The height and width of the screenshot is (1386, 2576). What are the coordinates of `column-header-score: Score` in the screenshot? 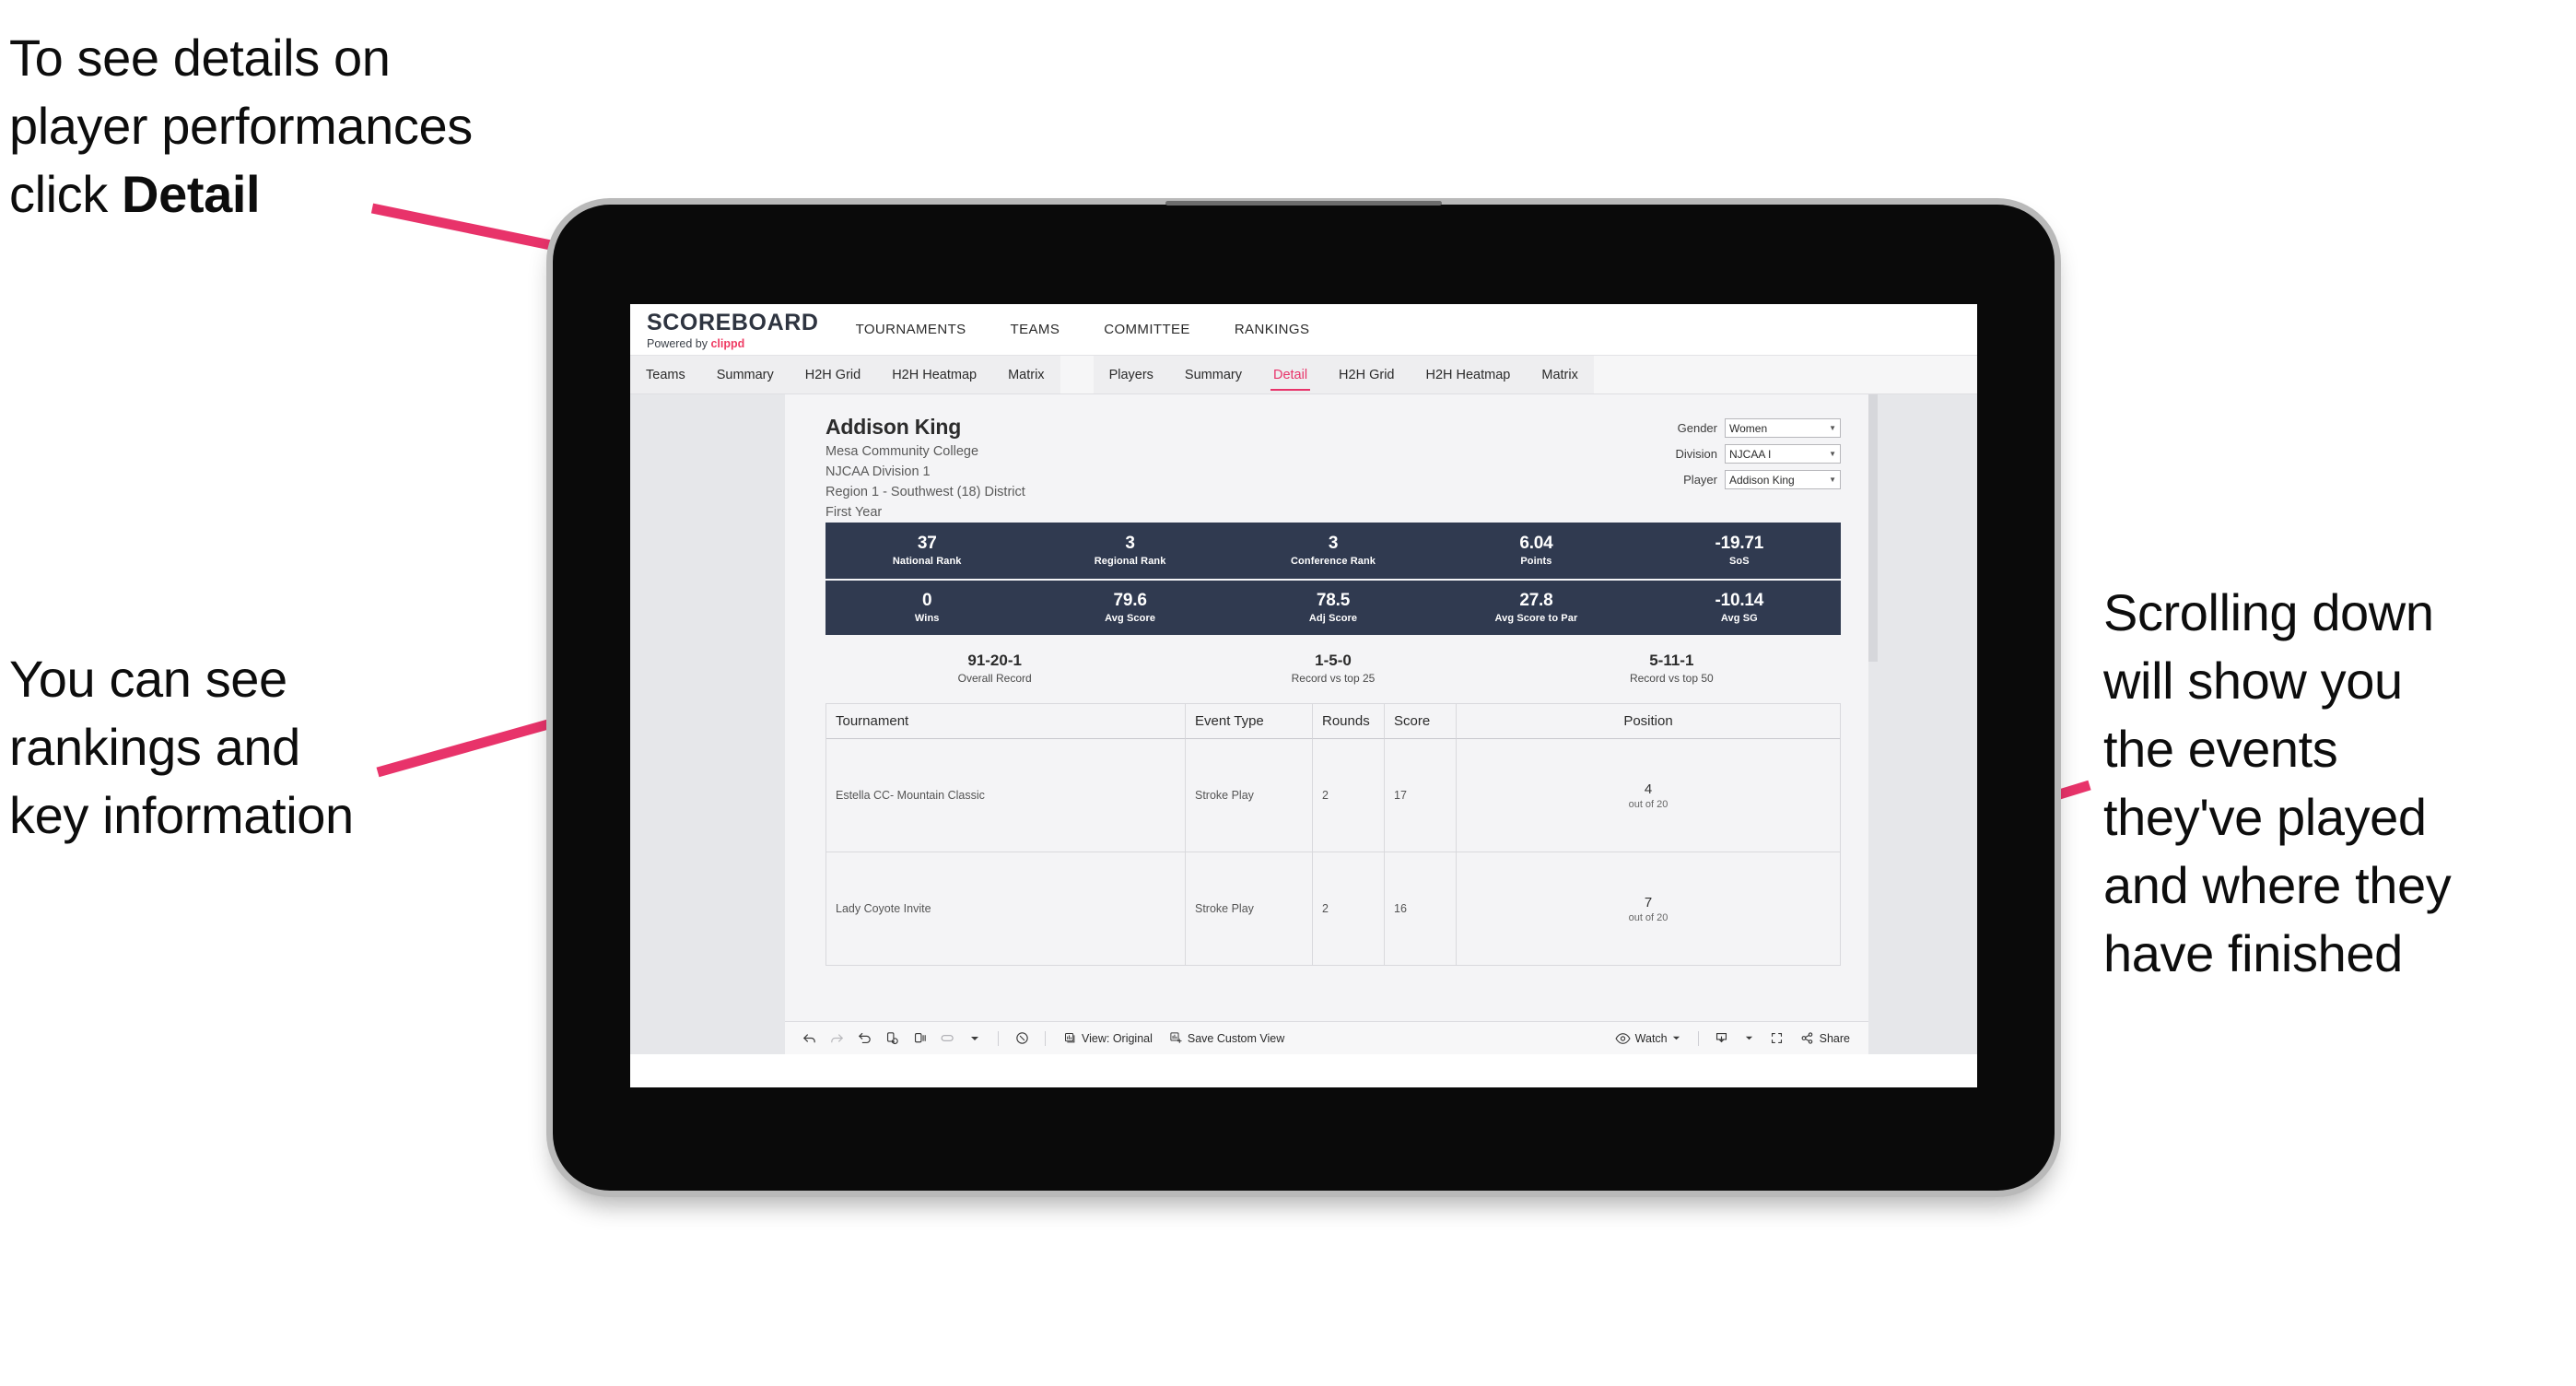 It's located at (1421, 722).